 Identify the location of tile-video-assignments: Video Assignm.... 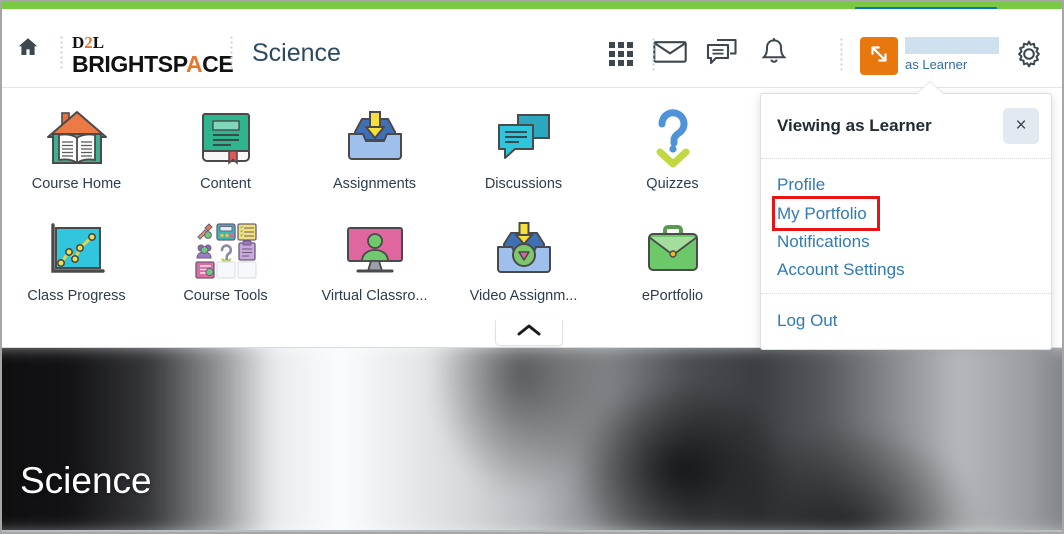
(523, 268).